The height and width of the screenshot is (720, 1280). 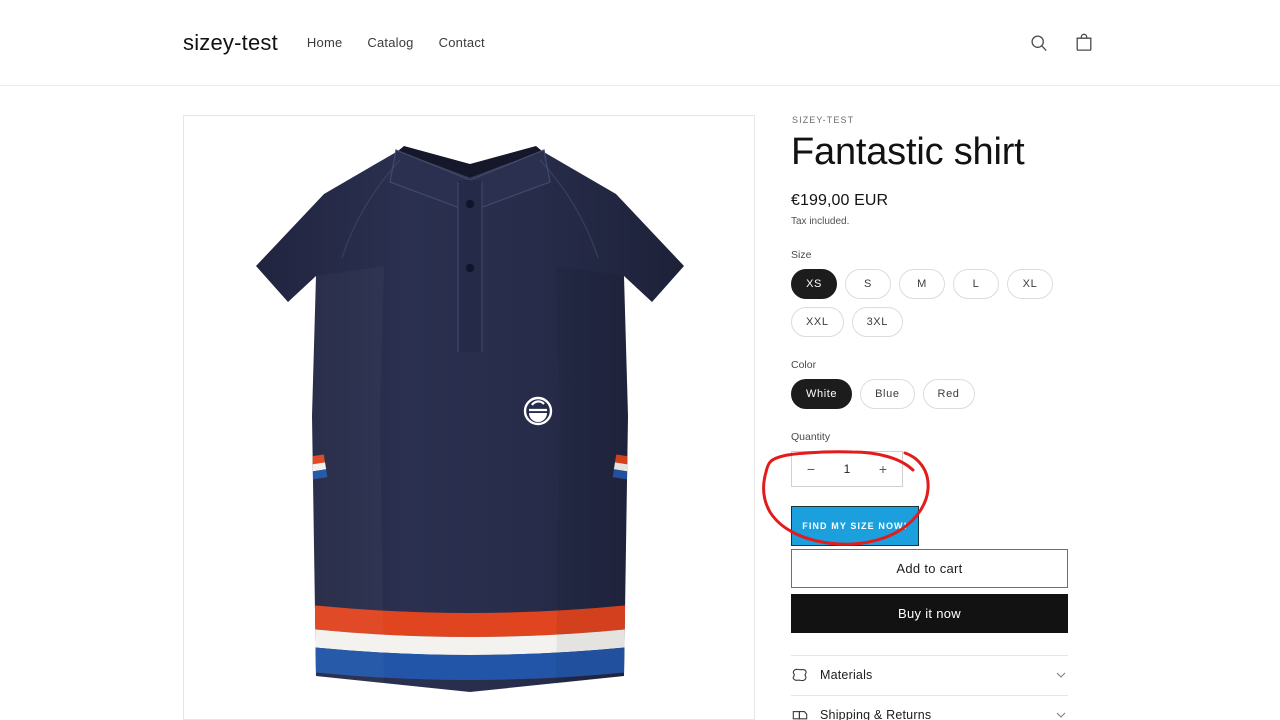 I want to click on size-option-xs: XS, so click(x=814, y=283).